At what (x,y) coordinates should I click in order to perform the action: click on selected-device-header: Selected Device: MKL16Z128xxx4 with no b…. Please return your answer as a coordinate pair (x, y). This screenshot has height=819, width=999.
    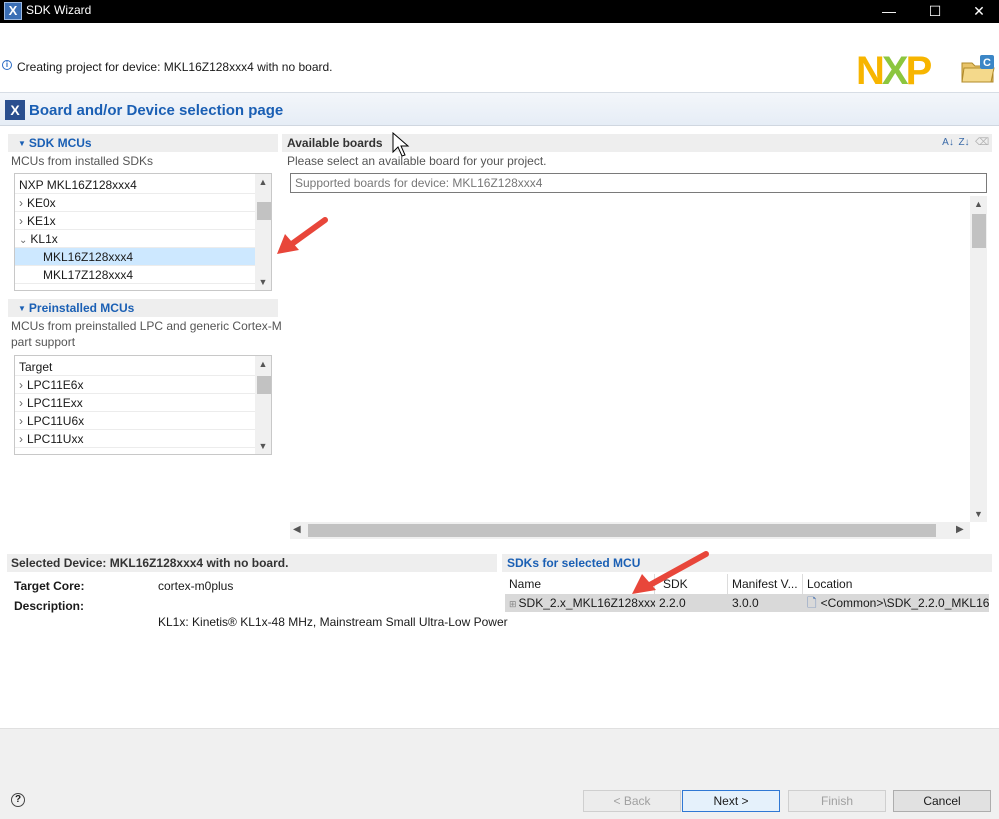
    Looking at the image, I should click on (252, 563).